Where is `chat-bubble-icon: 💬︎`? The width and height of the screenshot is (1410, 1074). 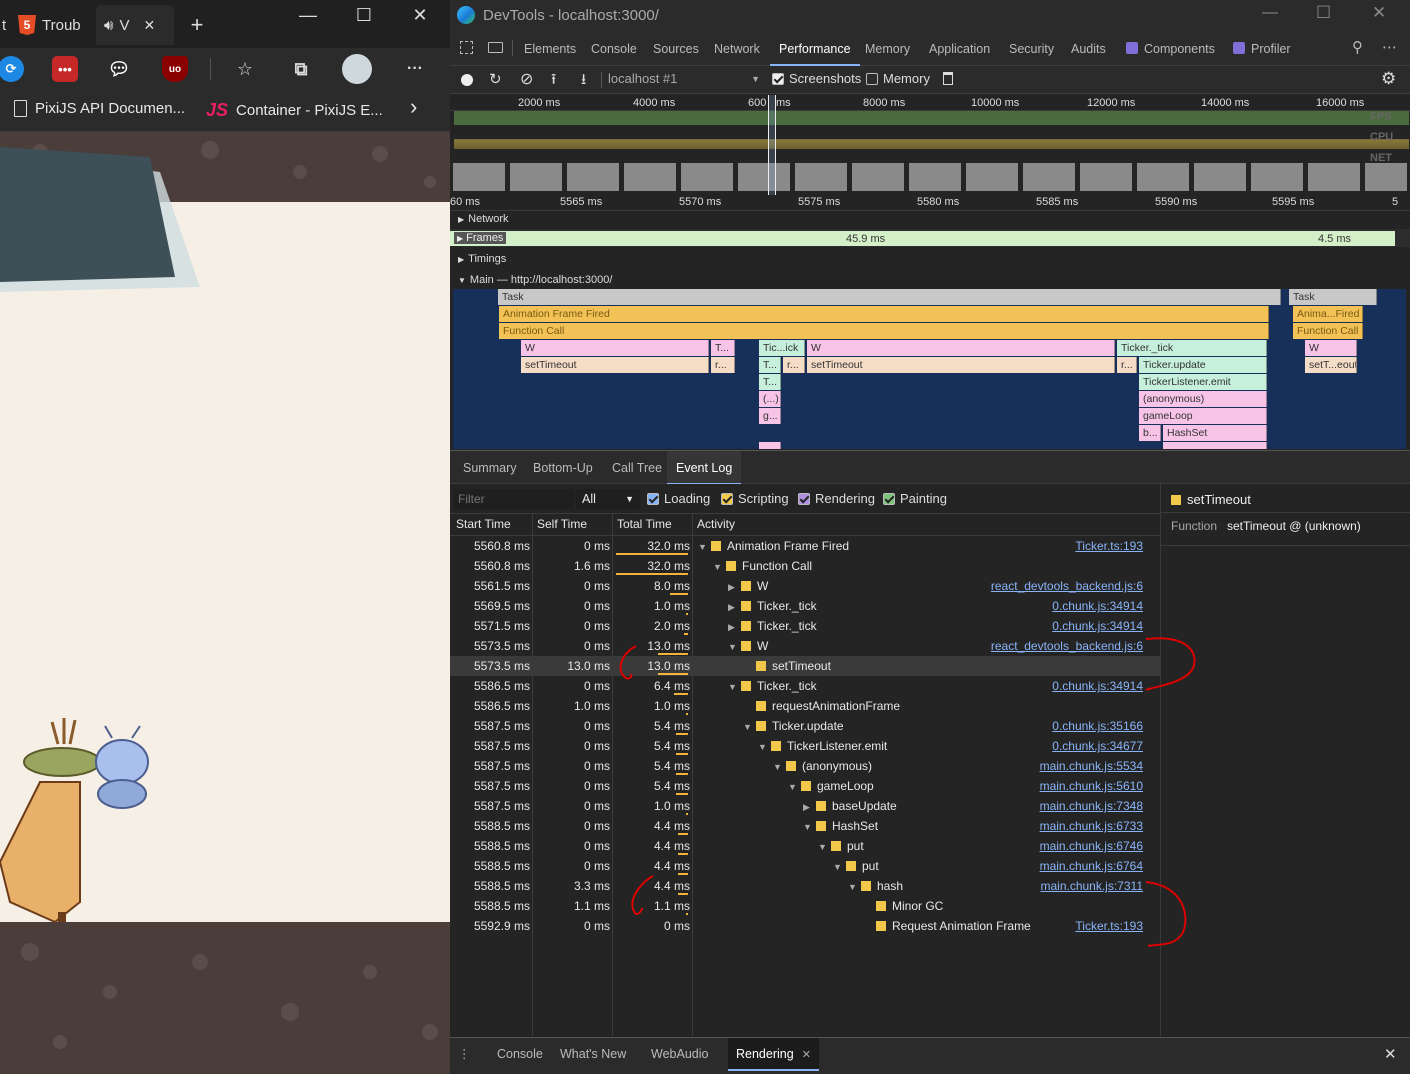
chat-bubble-icon: 💬︎ is located at coordinates (119, 69).